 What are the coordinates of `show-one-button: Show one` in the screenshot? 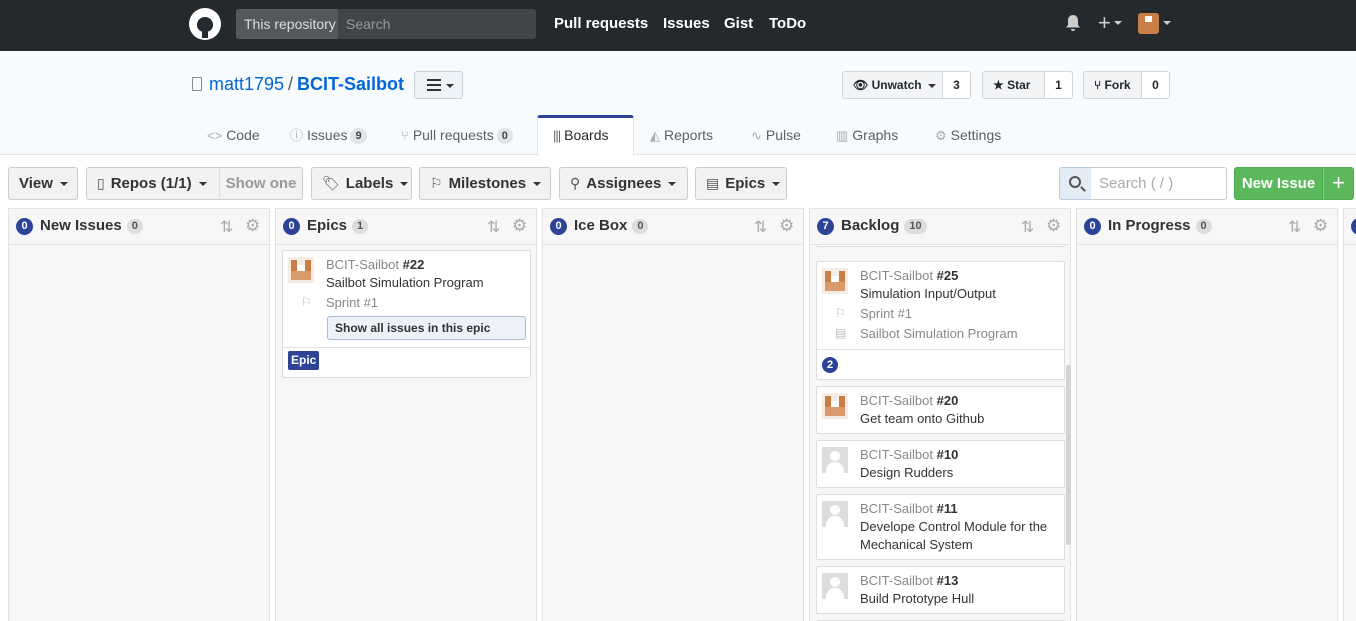 It's located at (261, 183).